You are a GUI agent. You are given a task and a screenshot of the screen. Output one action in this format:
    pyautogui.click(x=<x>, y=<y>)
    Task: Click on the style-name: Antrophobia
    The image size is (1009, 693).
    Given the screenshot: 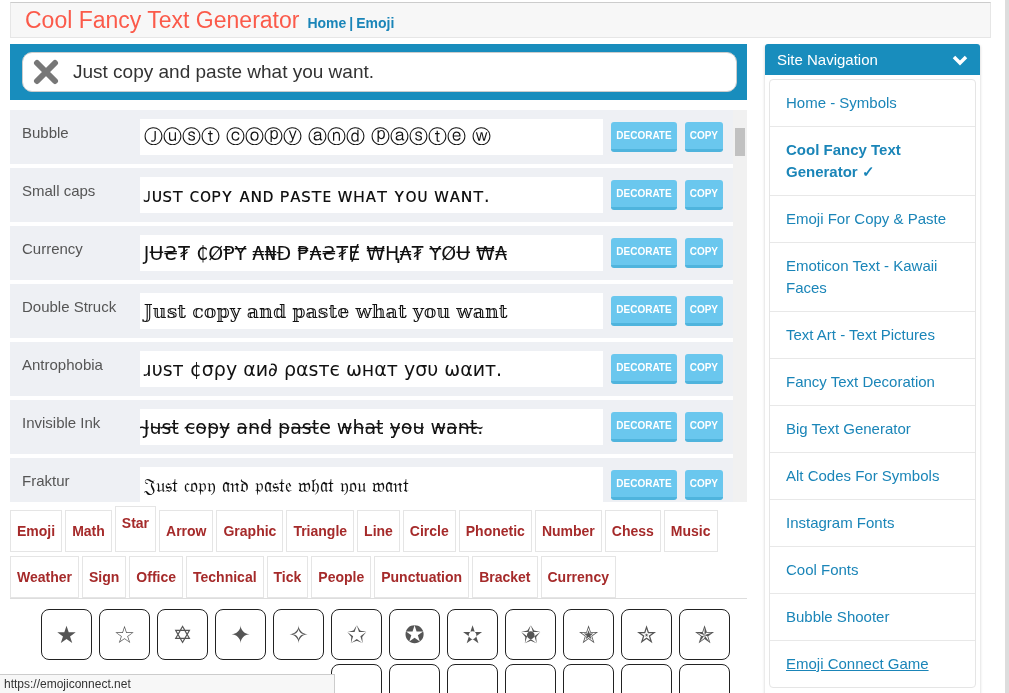 What is the action you would take?
    pyautogui.click(x=63, y=364)
    